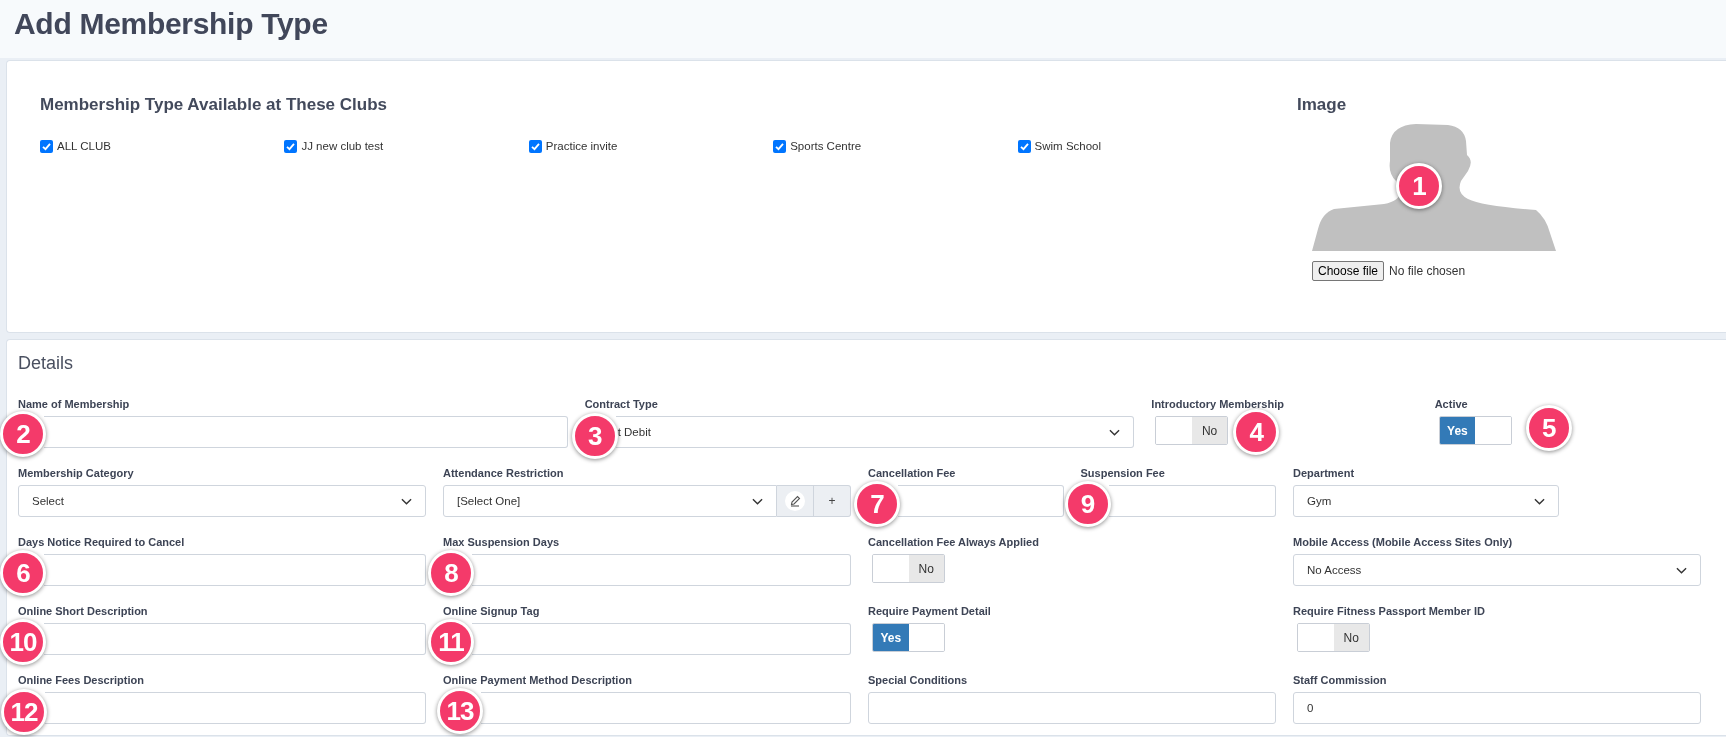 The image size is (1726, 737). I want to click on field-label: Attendance Restriction, so click(504, 473).